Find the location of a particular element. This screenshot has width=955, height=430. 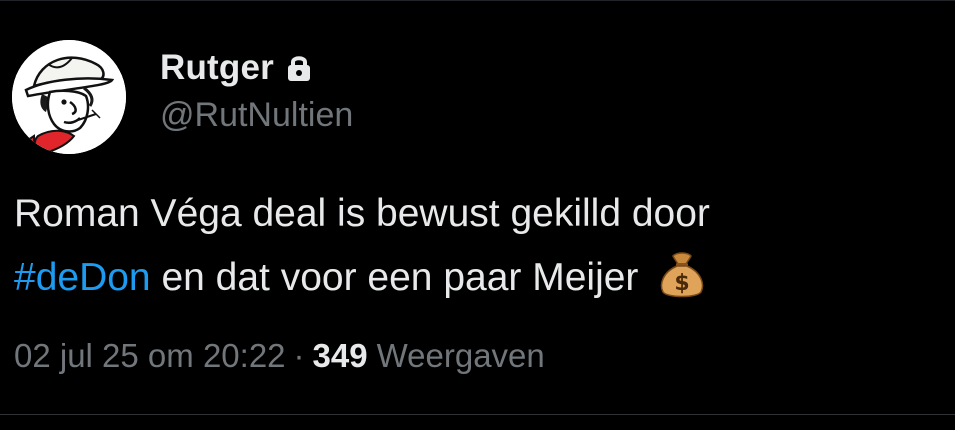

bottom-divider is located at coordinates (477, 414).